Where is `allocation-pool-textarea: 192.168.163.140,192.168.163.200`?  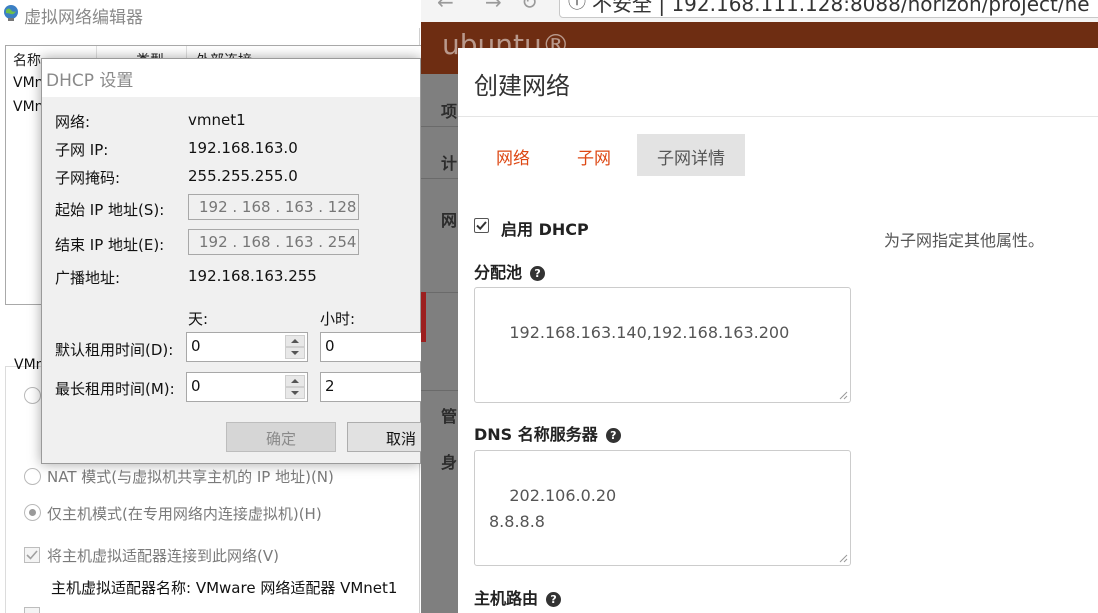 allocation-pool-textarea: 192.168.163.140,192.168.163.200 is located at coordinates (662, 345).